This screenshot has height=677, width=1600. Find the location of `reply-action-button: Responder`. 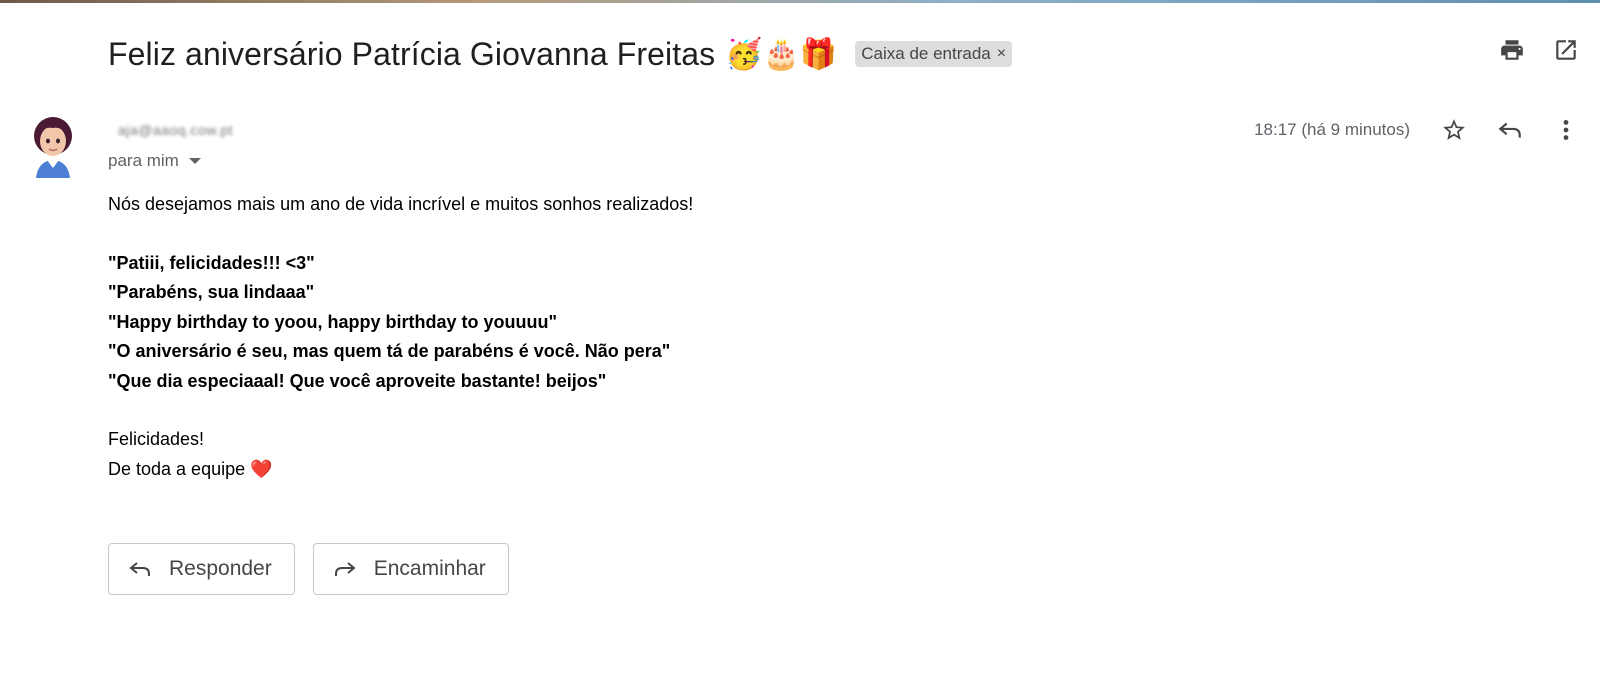

reply-action-button: Responder is located at coordinates (201, 569).